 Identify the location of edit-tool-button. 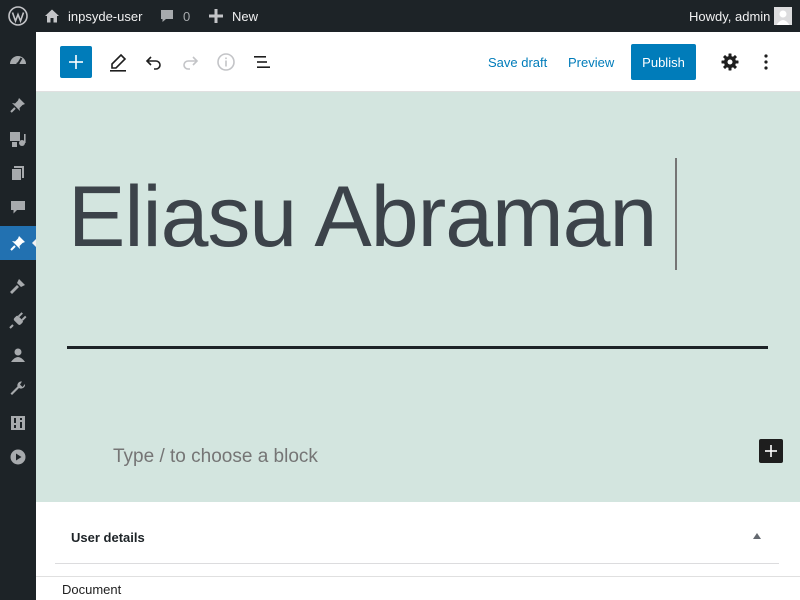
(118, 62).